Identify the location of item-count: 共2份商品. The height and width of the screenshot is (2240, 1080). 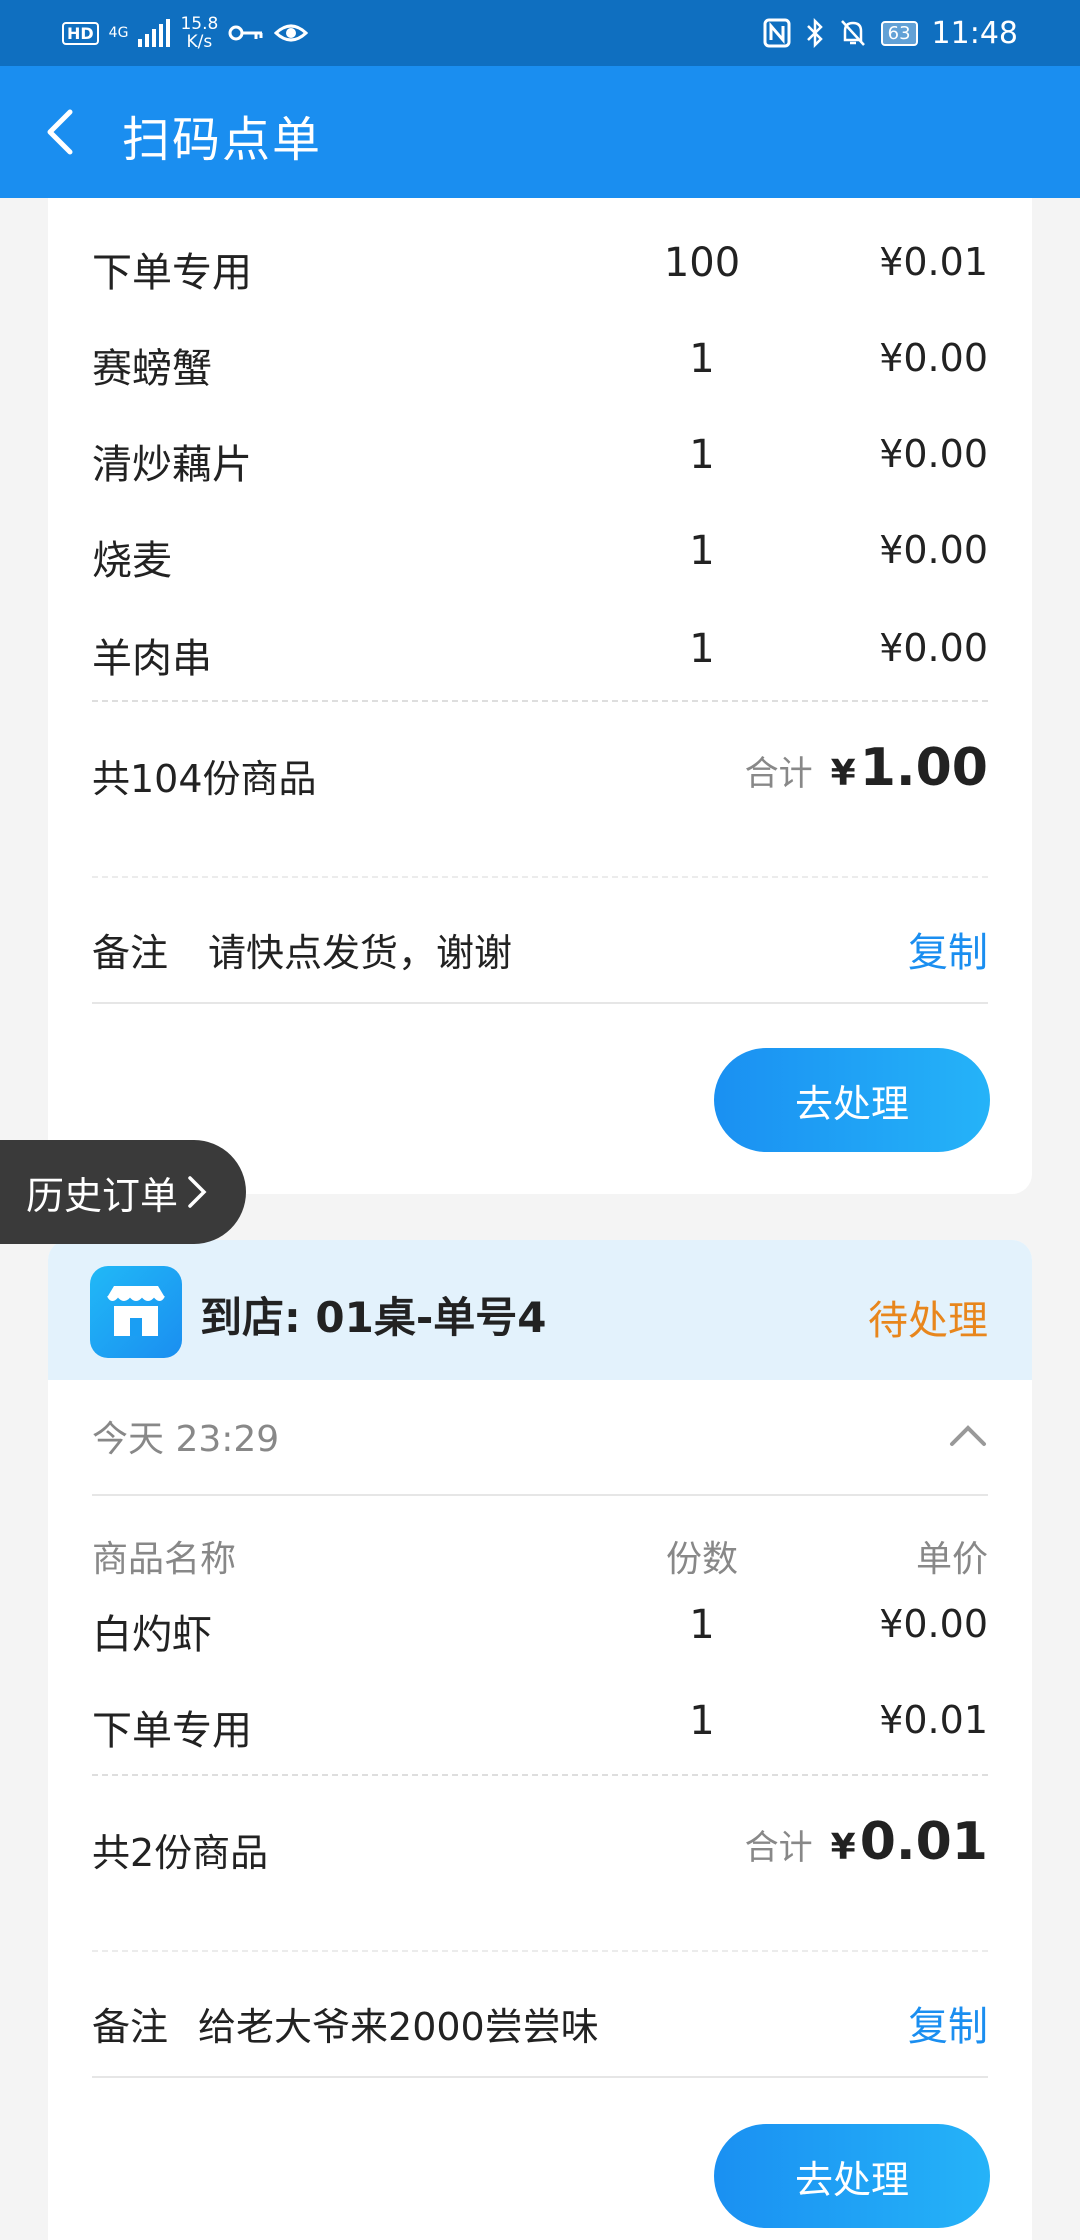
(180, 1853).